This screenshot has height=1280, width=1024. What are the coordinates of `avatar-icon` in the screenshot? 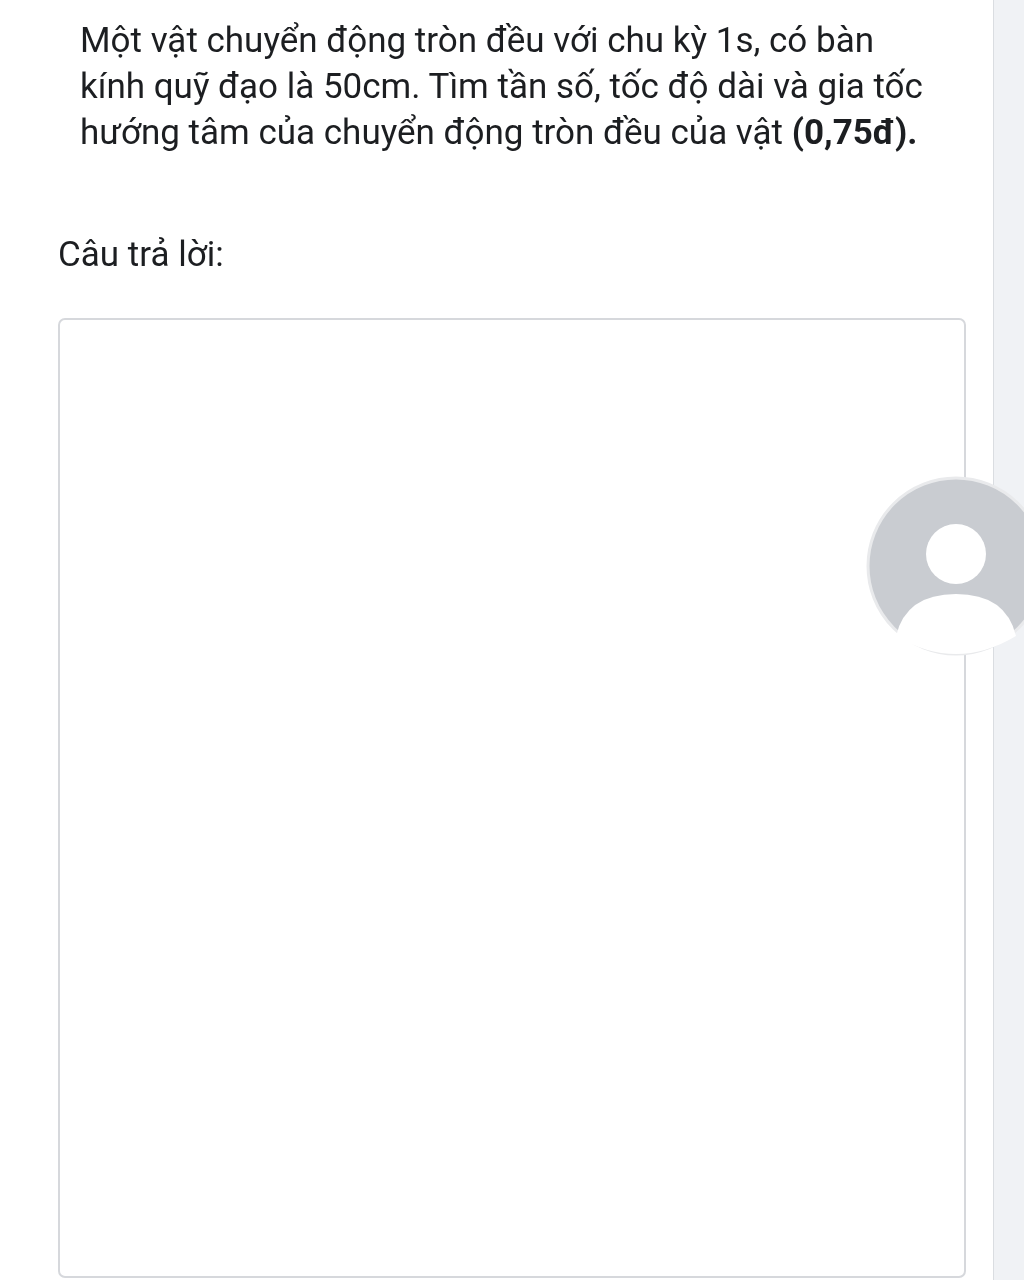 It's located at (945, 566).